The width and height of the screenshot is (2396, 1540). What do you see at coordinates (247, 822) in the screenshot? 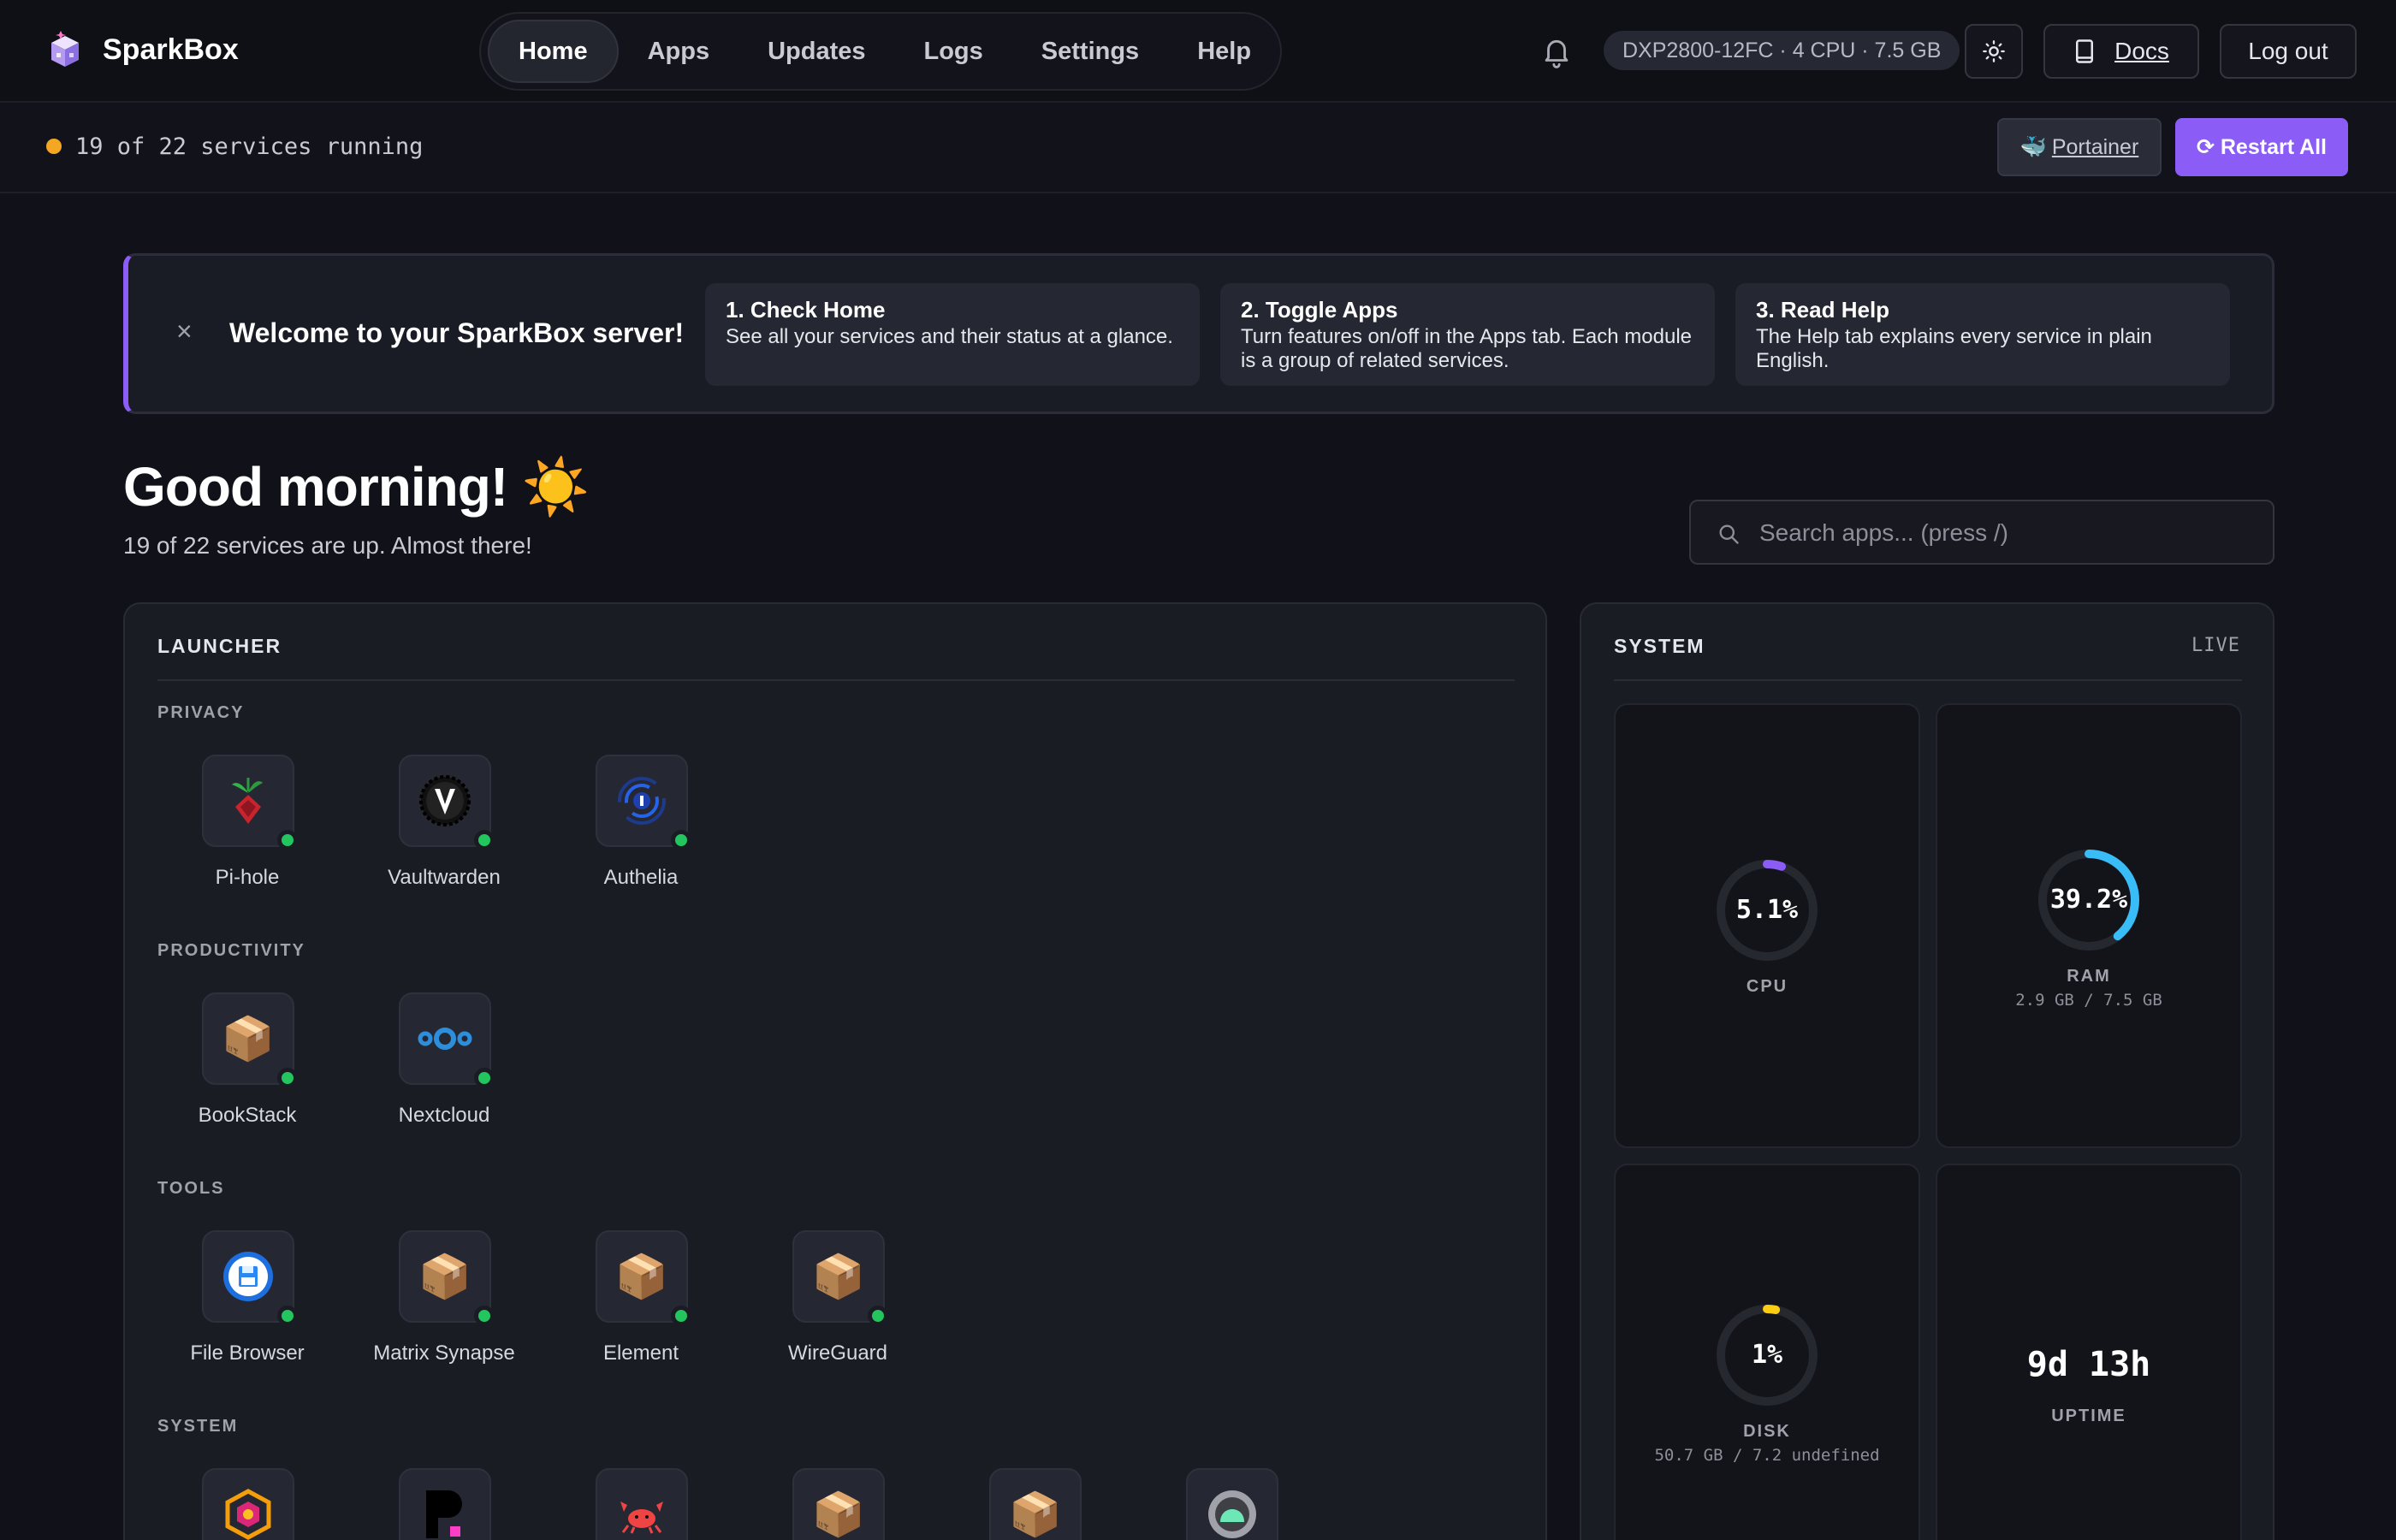
I see `app-tile-pihole: Pi-hole` at bounding box center [247, 822].